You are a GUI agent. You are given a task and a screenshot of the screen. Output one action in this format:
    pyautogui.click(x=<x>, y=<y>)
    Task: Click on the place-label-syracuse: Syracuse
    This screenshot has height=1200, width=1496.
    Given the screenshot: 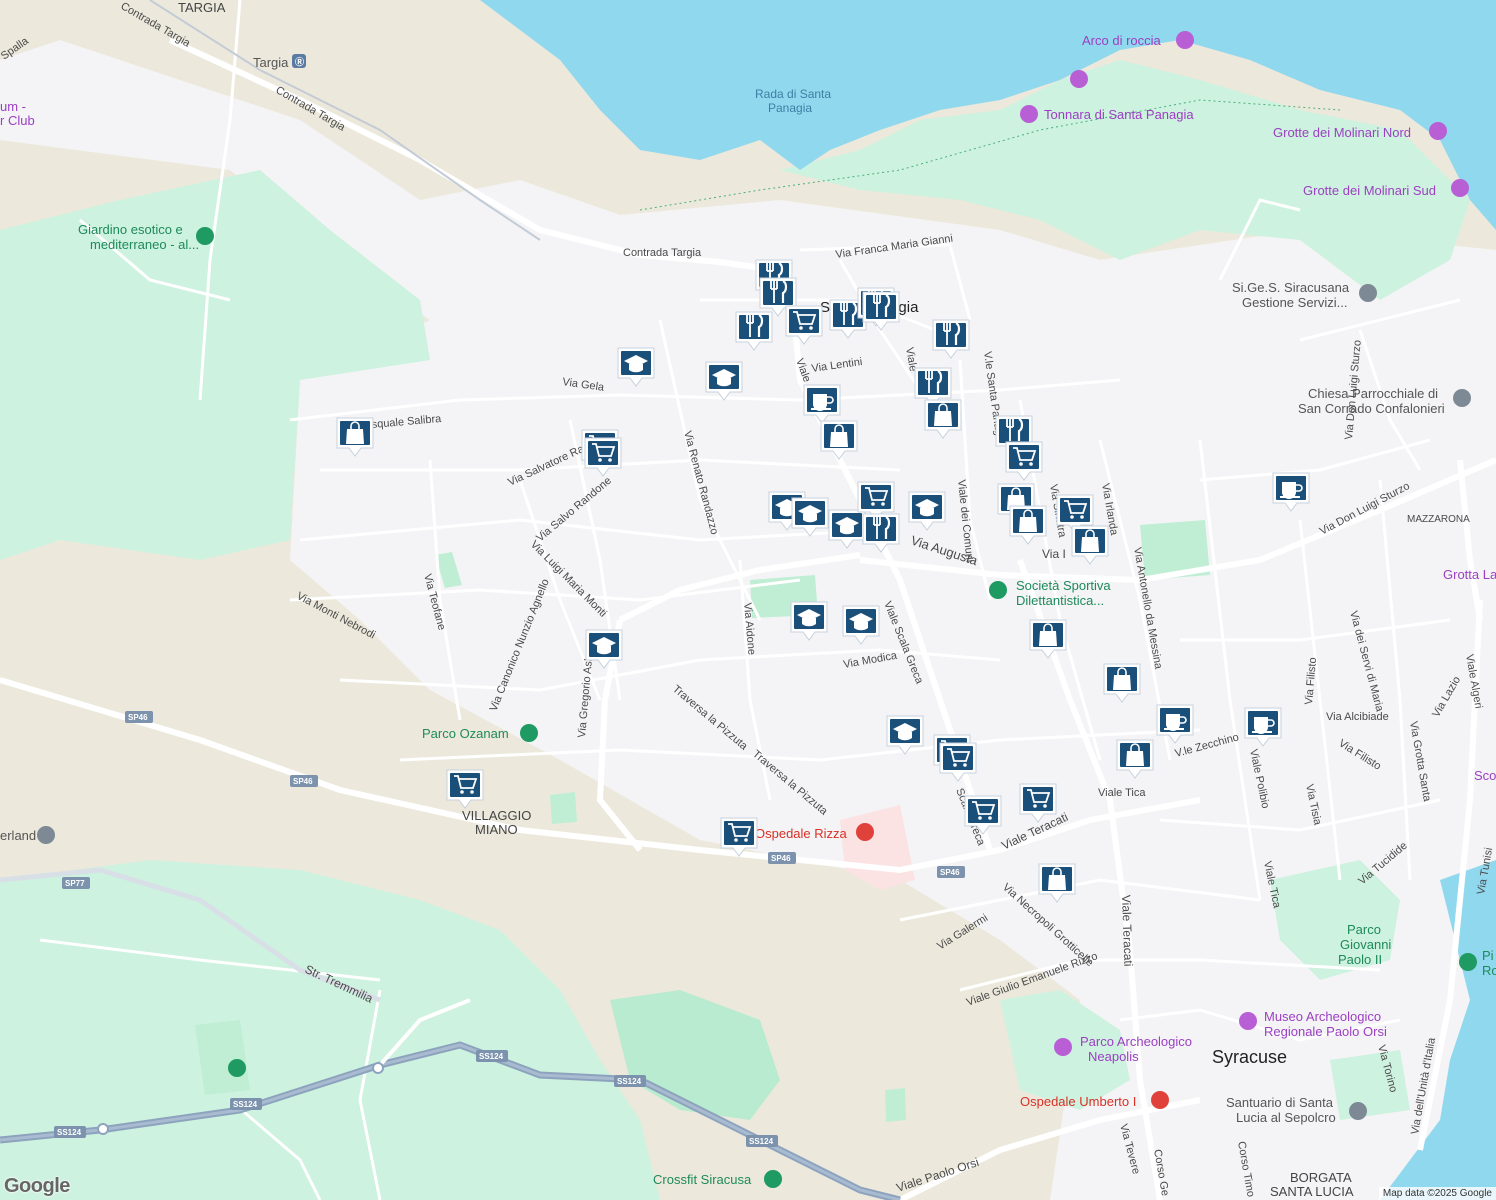 What is the action you would take?
    pyautogui.click(x=1249, y=1057)
    